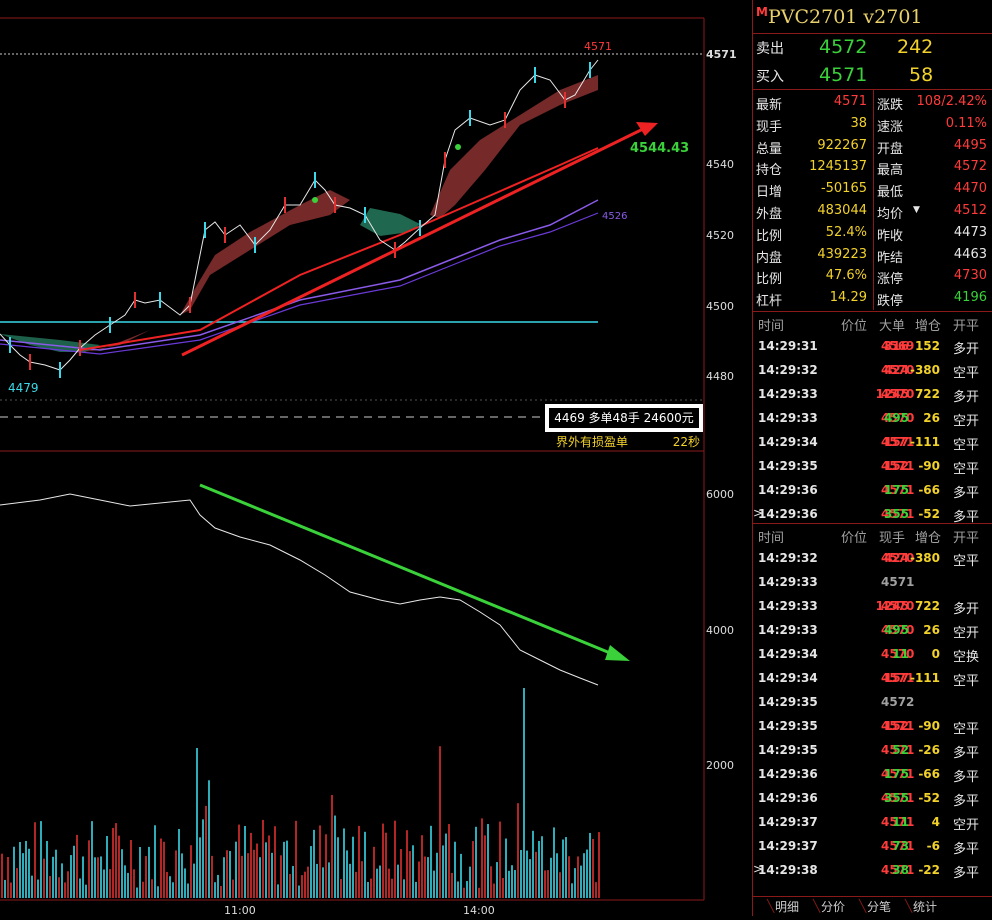 This screenshot has height=920, width=992. I want to click on tab-2: 分笔, so click(879, 906).